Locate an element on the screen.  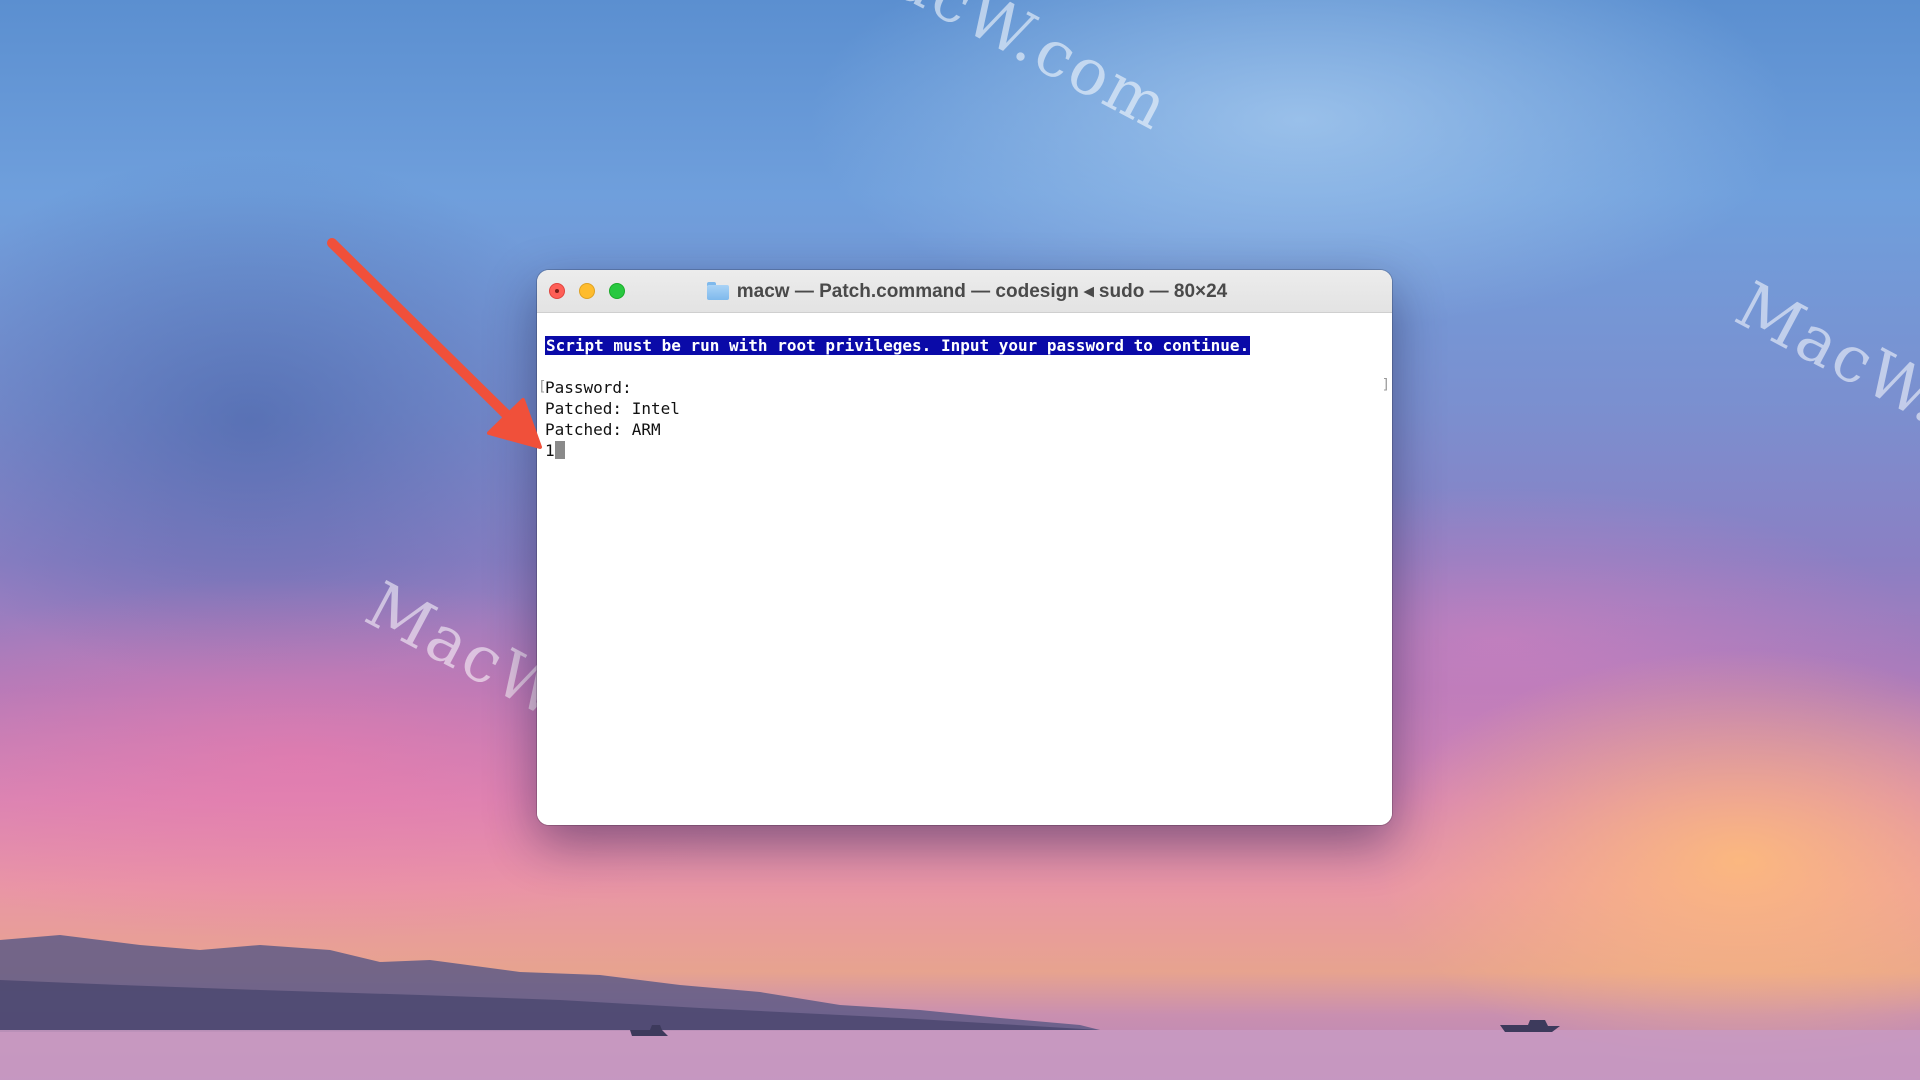
folder-icon is located at coordinates (717, 291).